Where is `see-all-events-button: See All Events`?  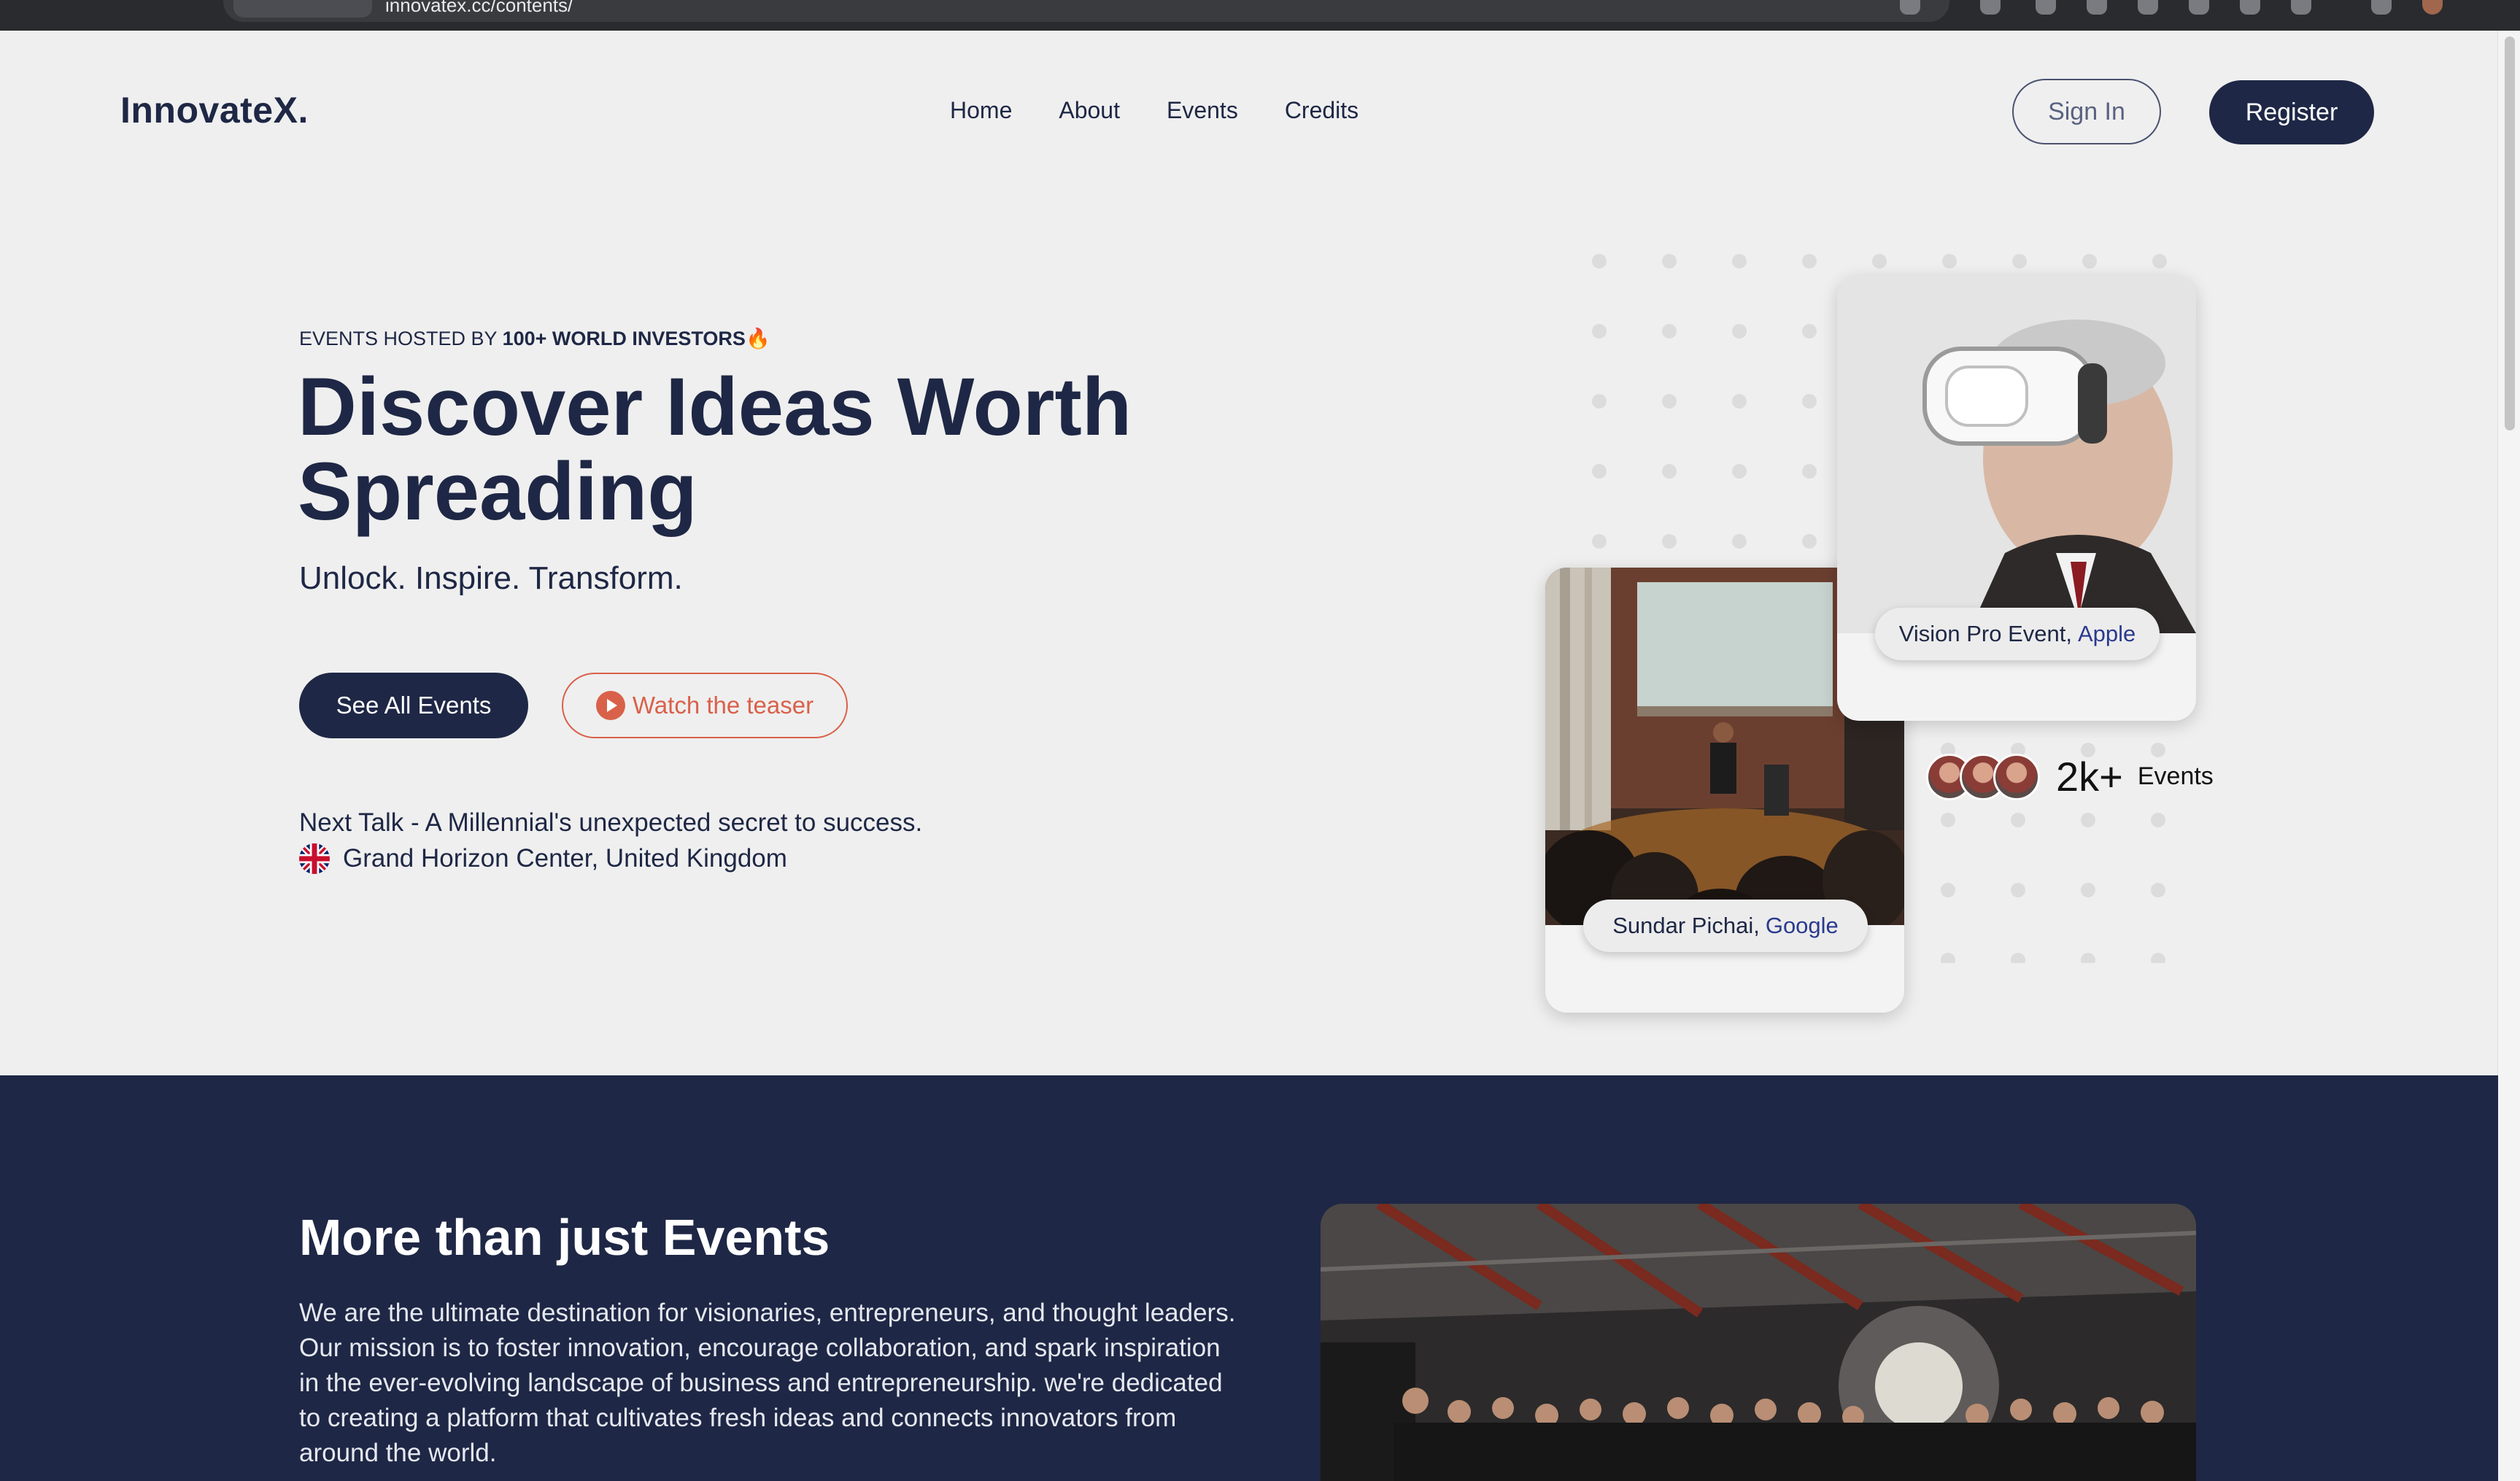
see-all-events-button: See All Events is located at coordinates (414, 705).